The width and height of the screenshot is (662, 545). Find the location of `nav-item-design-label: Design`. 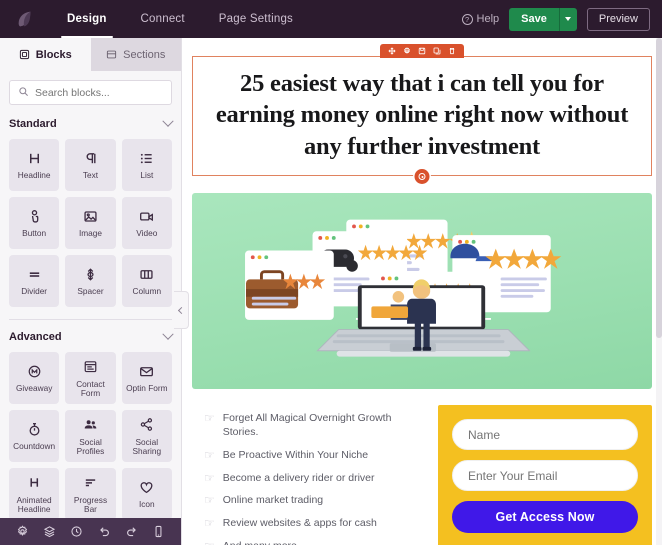

nav-item-design-label: Design is located at coordinates (87, 19).